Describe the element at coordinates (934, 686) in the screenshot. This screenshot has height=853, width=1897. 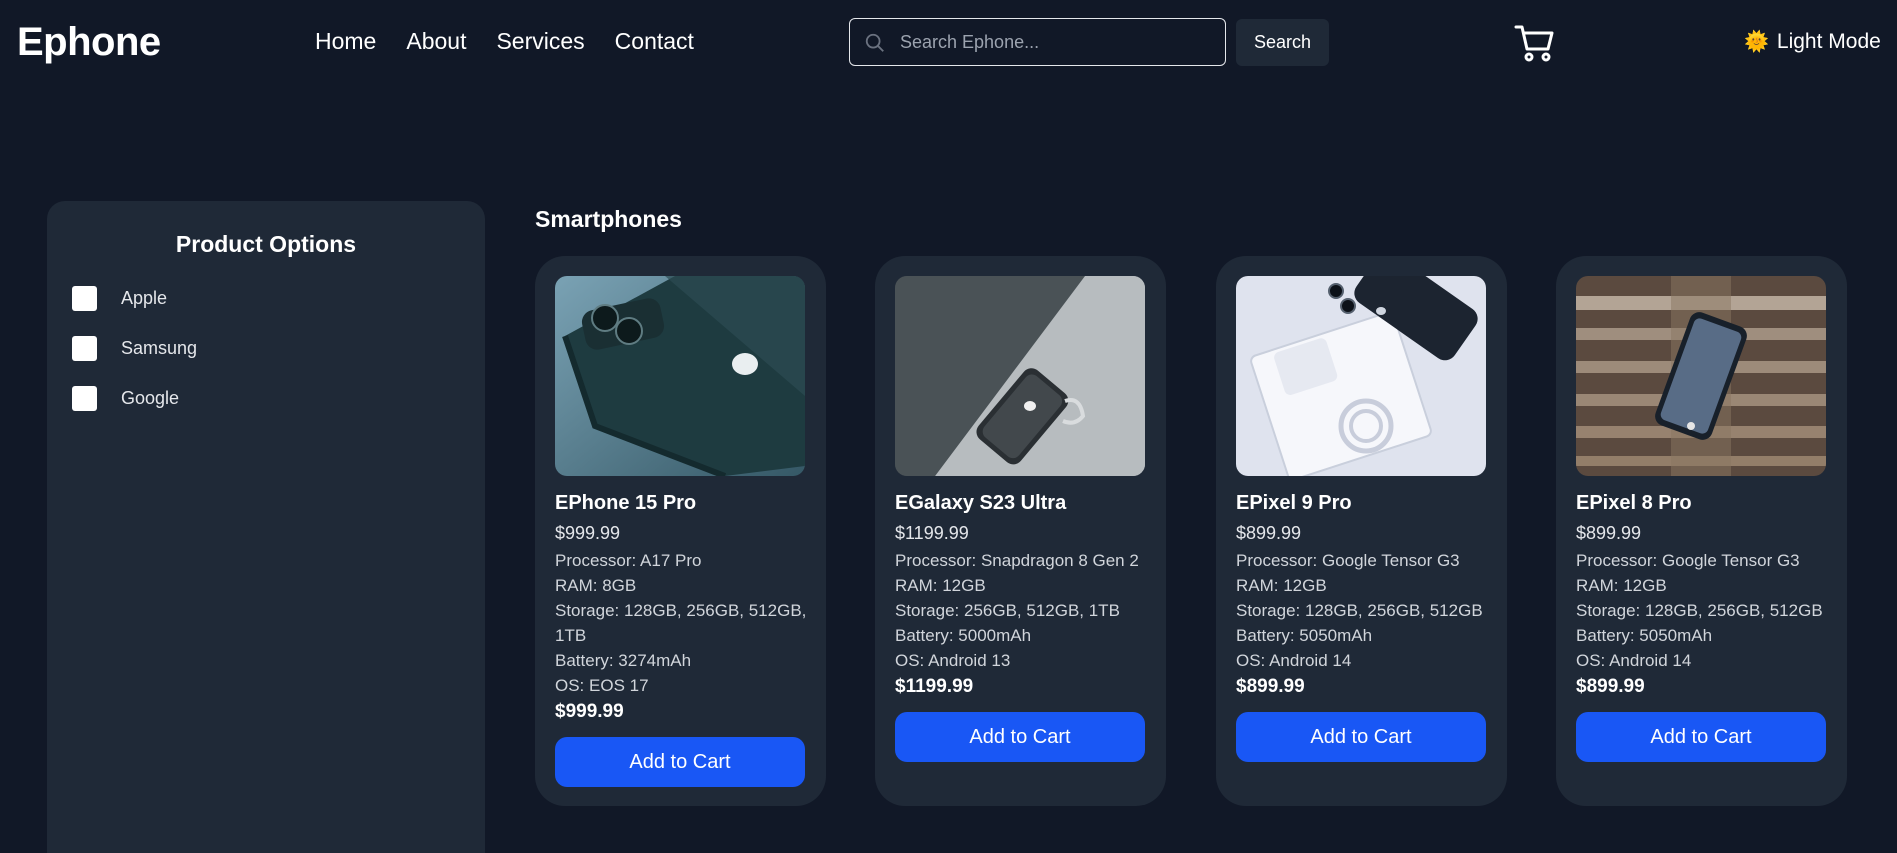
I see `product-price-bold: $1199.99` at that location.